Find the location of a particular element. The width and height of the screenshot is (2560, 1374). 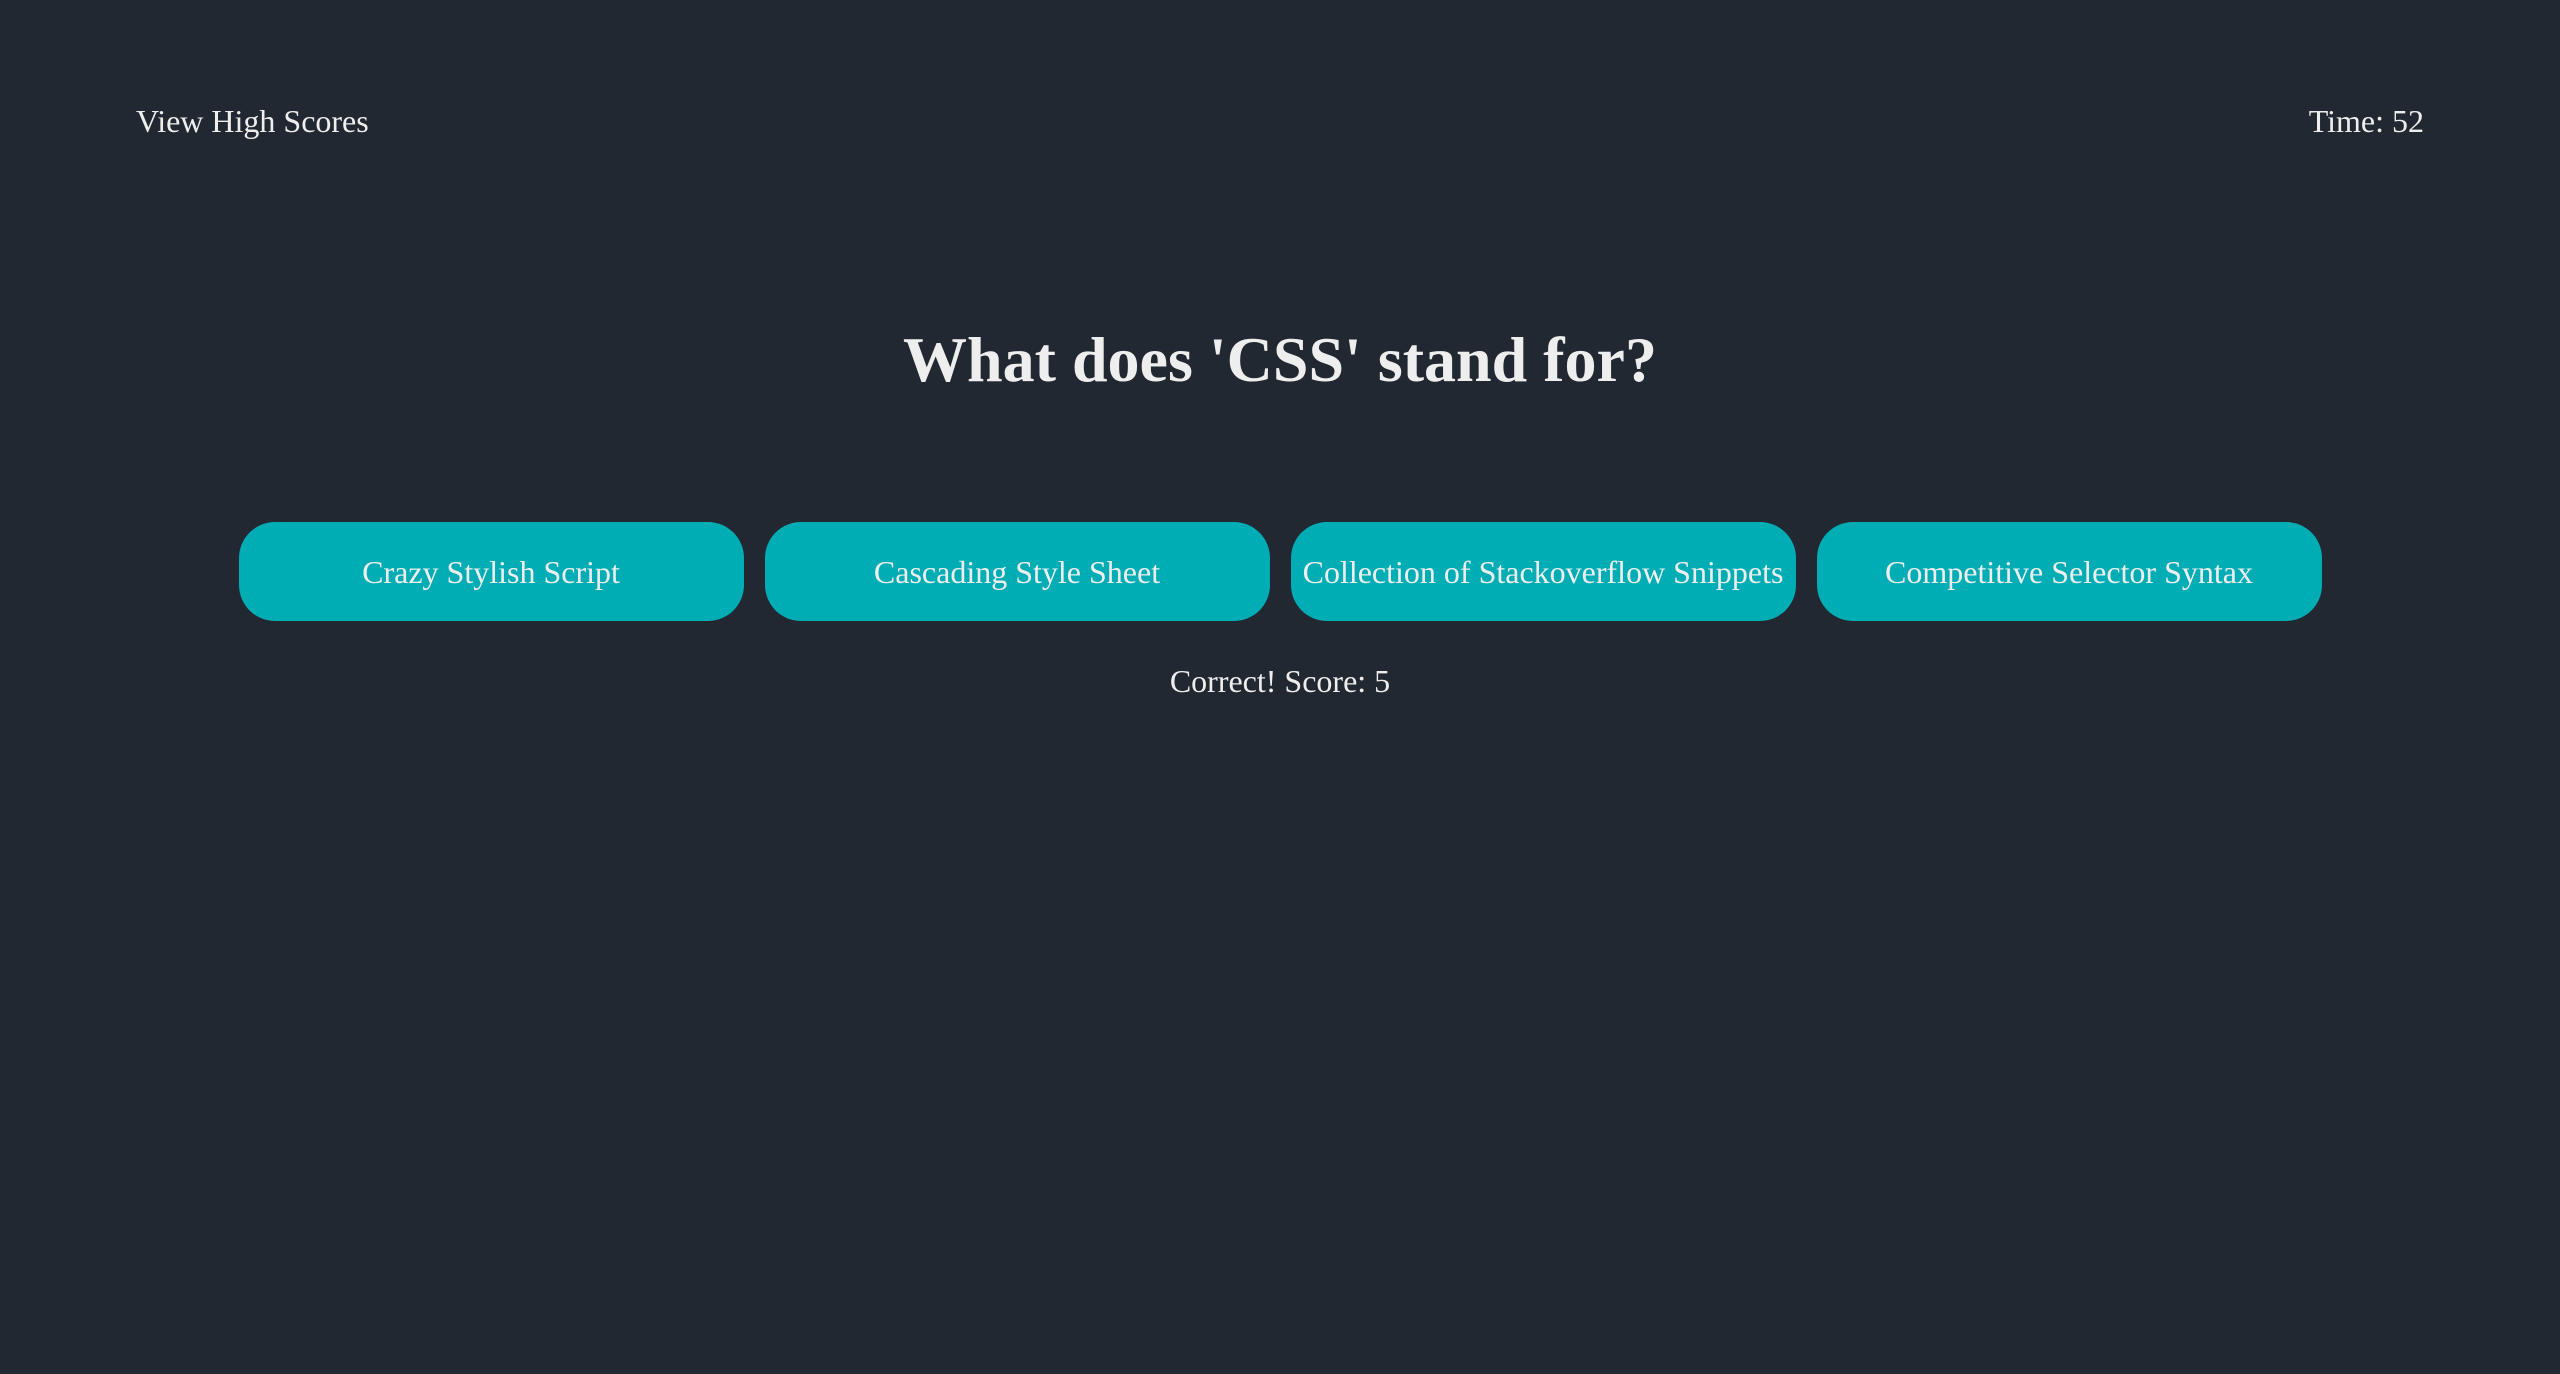

answer-choice-button: Competitive Selector Syntax is located at coordinates (2069, 571).